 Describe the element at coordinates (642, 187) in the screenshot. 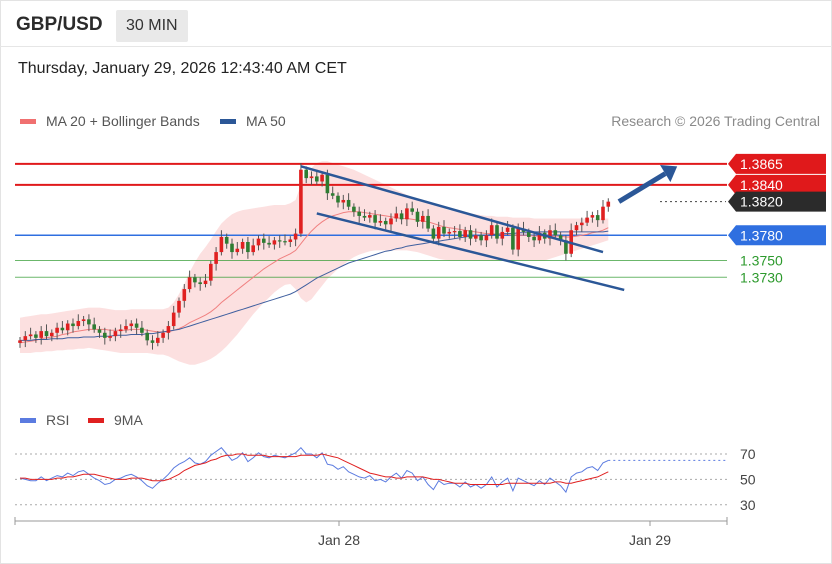

I see `forecast-arrow-shaft` at that location.